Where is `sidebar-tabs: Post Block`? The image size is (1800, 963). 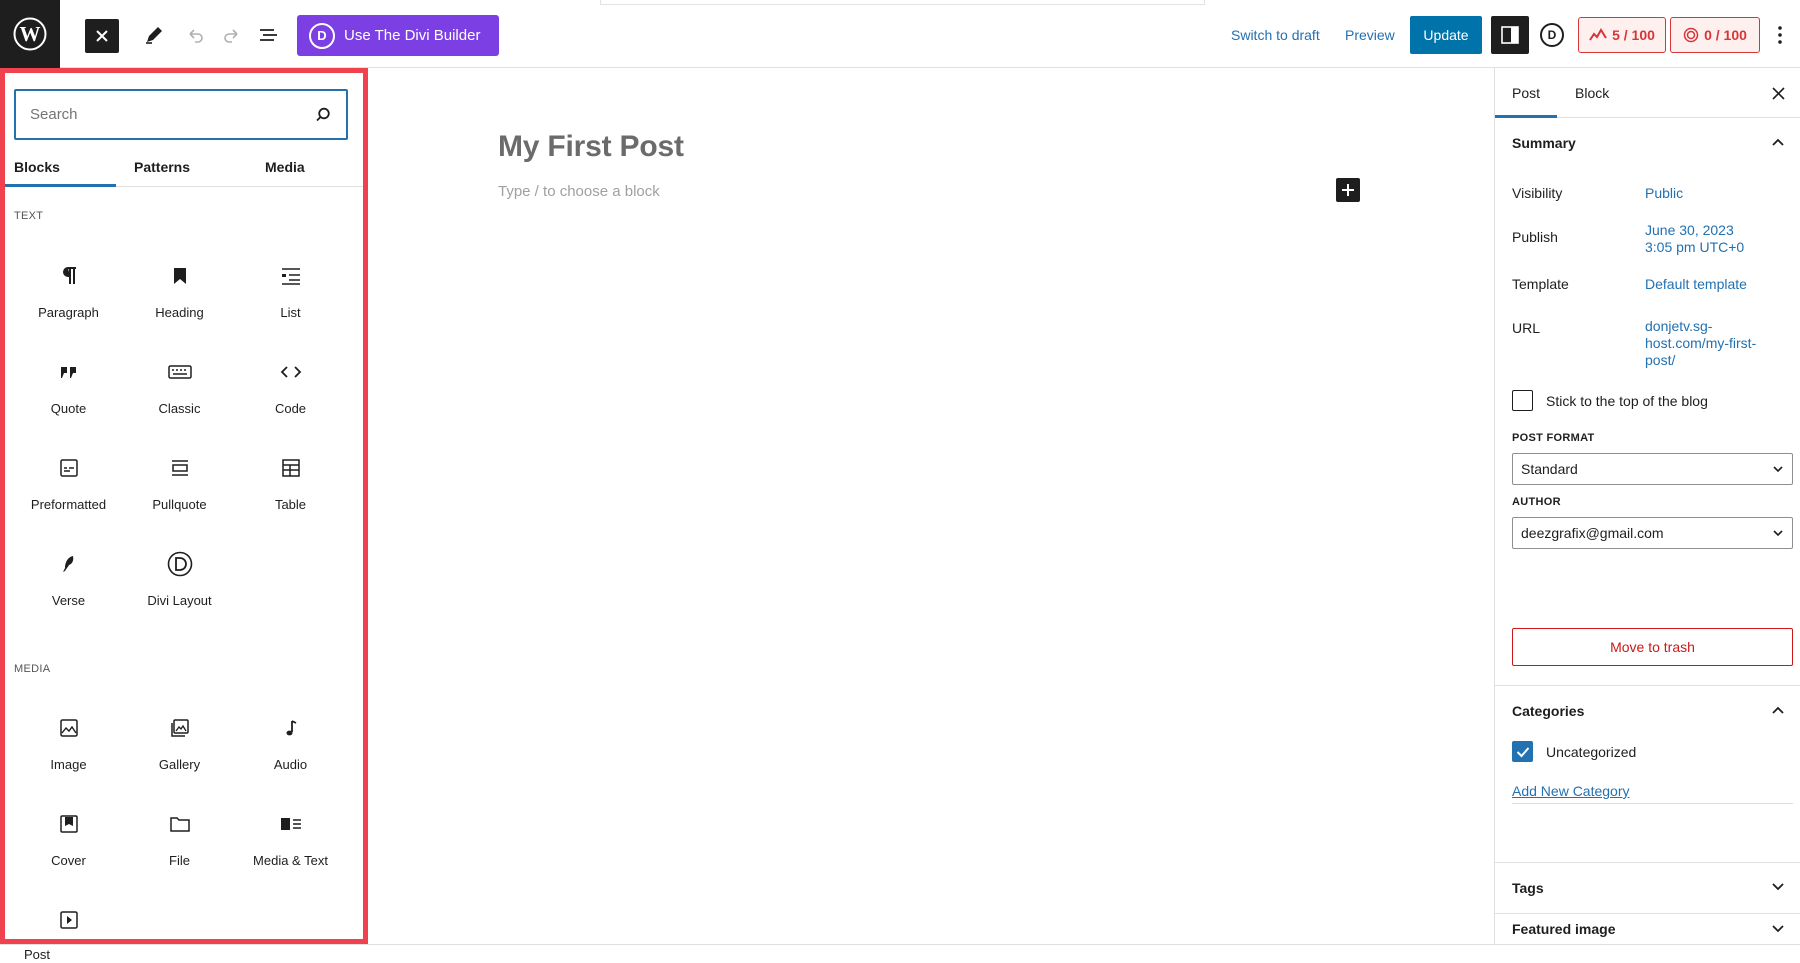 sidebar-tabs: Post Block is located at coordinates (1647, 93).